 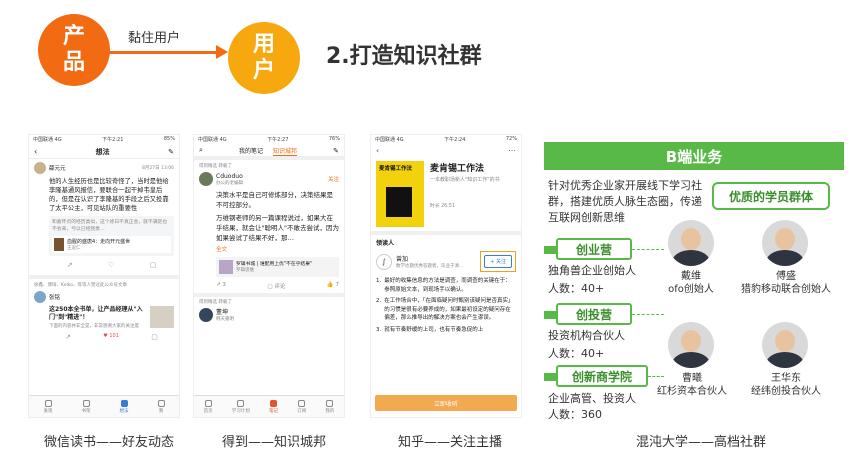 I want to click on more-icon: ⋯, so click(x=512, y=151).